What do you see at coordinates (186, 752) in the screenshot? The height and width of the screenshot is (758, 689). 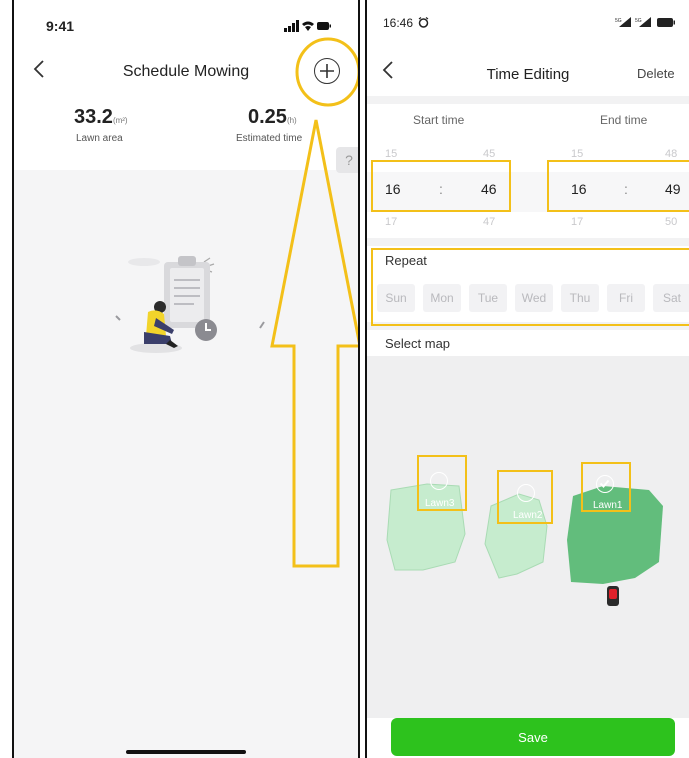 I see `home-indicator` at bounding box center [186, 752].